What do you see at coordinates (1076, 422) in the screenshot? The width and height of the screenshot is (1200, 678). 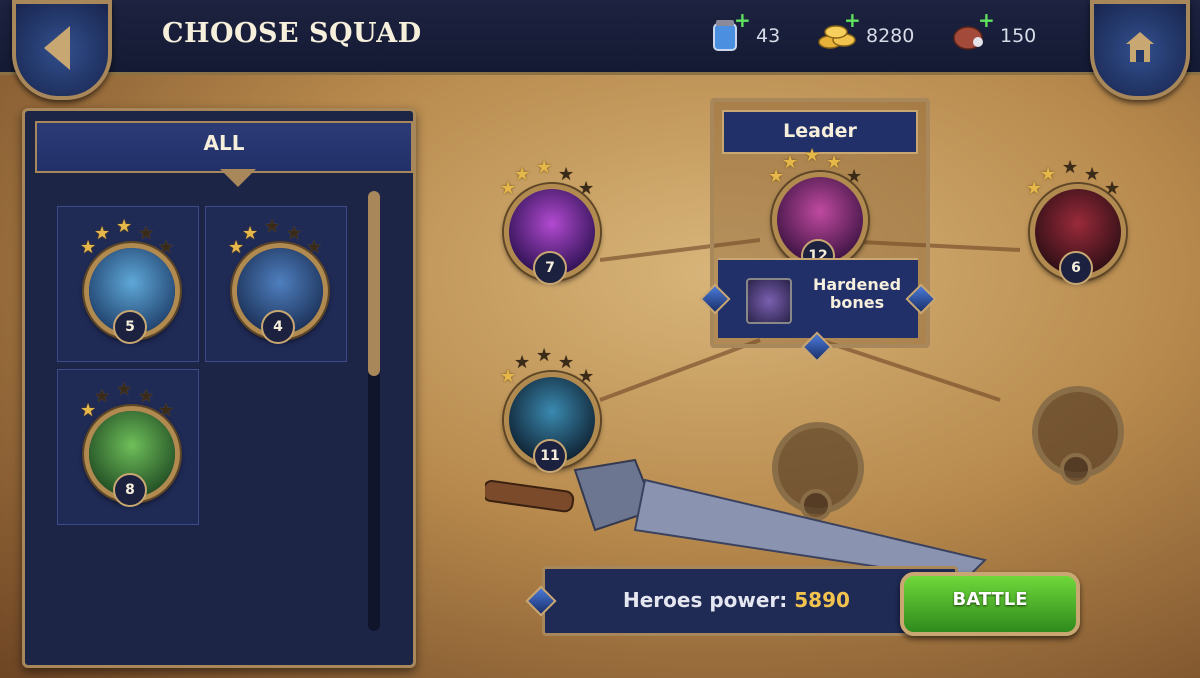 I see `empty-squad-slot` at bounding box center [1076, 422].